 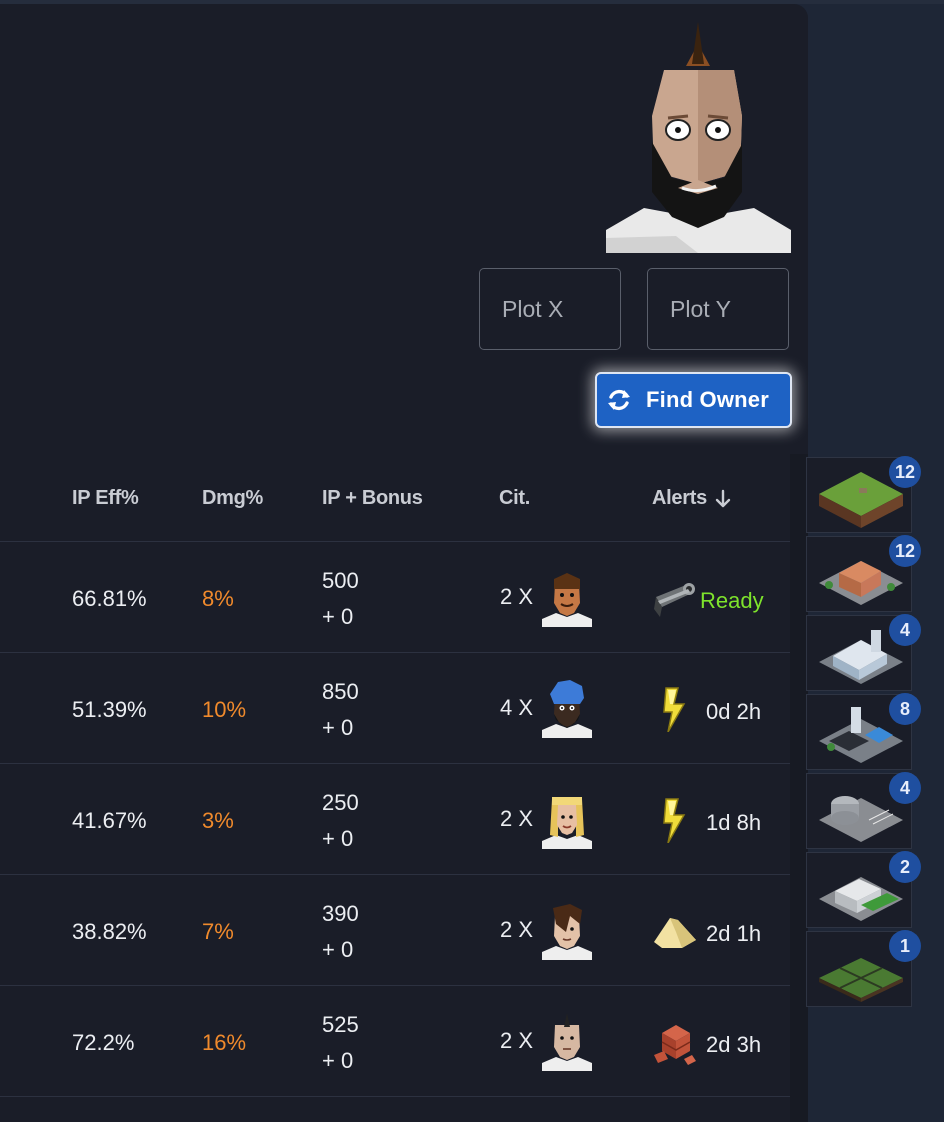 What do you see at coordinates (232, 498) in the screenshot?
I see `header-dmg: Dmg%` at bounding box center [232, 498].